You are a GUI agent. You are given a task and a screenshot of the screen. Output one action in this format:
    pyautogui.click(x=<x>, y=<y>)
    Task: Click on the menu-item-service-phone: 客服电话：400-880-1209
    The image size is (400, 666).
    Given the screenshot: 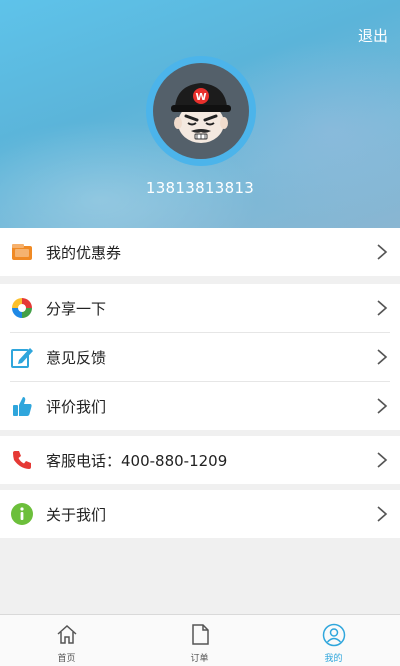 What is the action you would take?
    pyautogui.click(x=200, y=460)
    